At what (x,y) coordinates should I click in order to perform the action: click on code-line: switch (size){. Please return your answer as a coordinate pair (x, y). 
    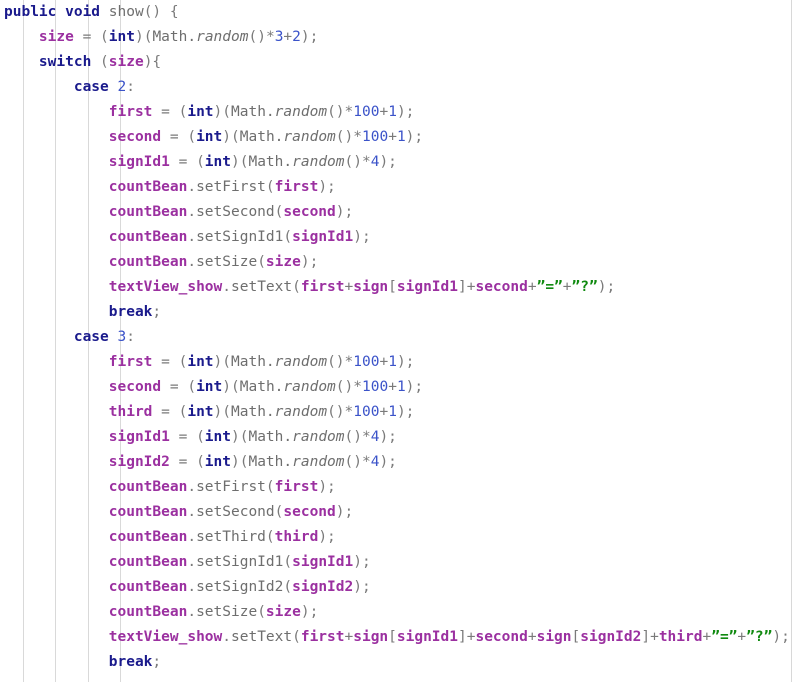
    Looking at the image, I should click on (395, 62).